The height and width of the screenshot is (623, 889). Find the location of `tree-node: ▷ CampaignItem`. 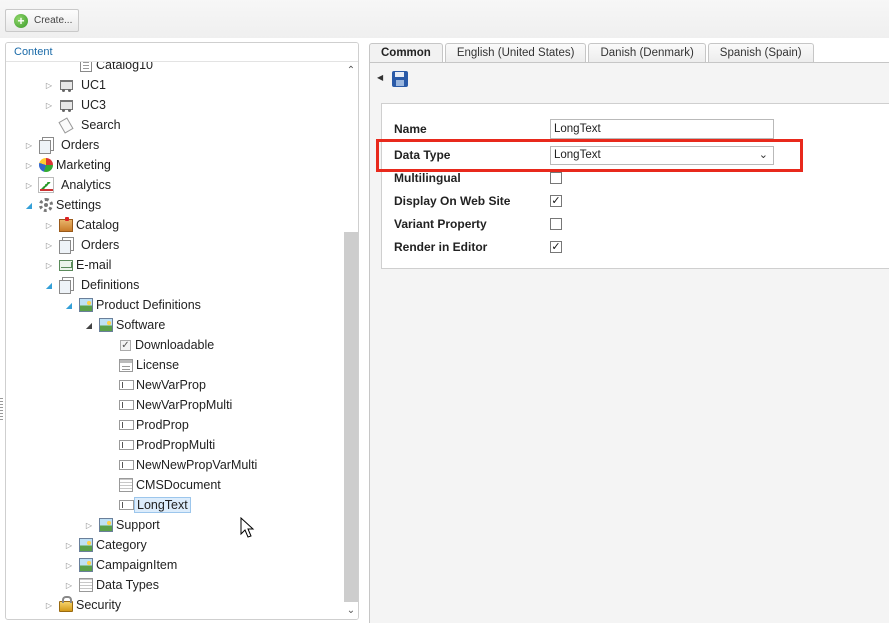

tree-node: ▷ CampaignItem is located at coordinates (121, 565).